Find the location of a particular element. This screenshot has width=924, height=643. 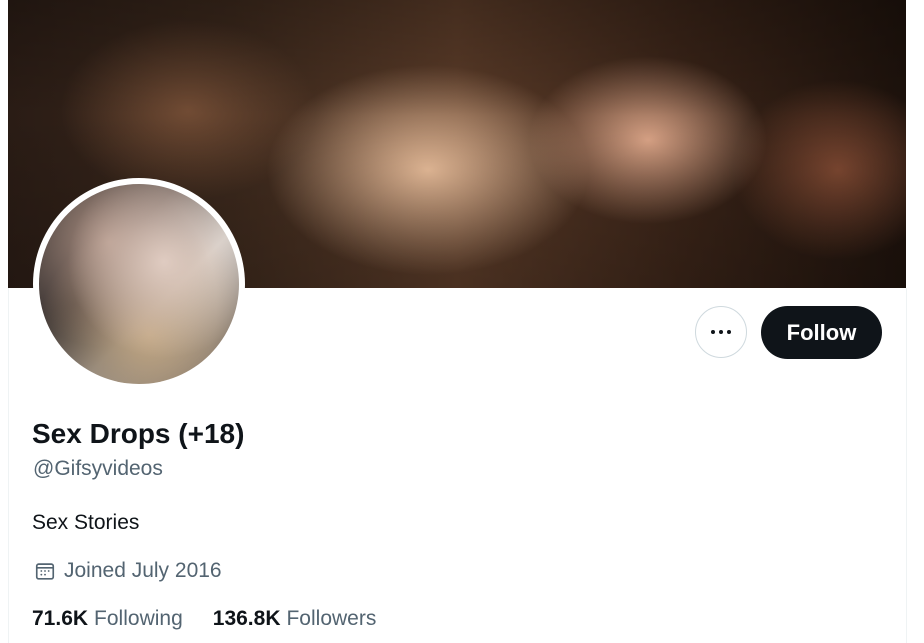

right-border is located at coordinates (906, 465).